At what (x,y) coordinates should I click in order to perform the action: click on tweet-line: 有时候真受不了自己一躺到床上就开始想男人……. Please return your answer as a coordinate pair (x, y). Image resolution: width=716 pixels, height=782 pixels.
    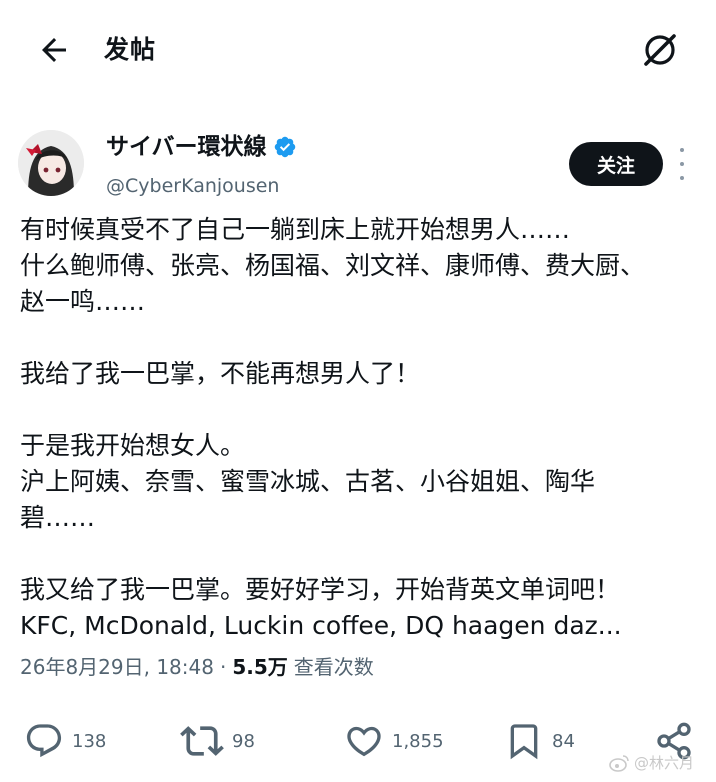
    Looking at the image, I should click on (295, 229).